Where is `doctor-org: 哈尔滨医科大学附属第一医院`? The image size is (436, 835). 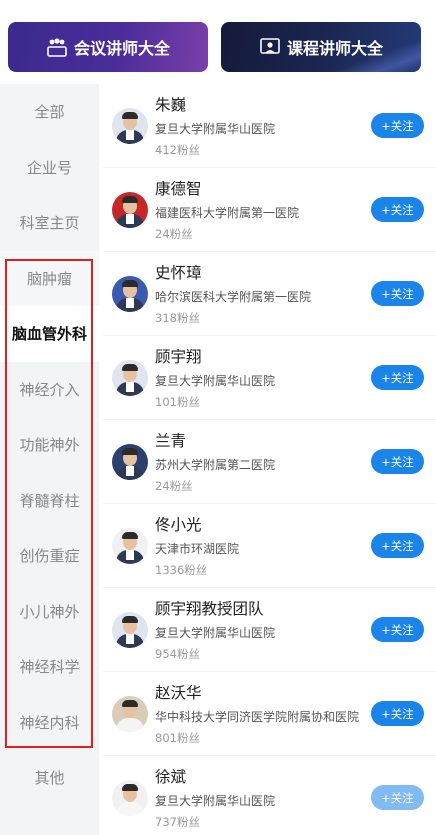 doctor-org: 哈尔滨医科大学附属第一医院 is located at coordinates (233, 297).